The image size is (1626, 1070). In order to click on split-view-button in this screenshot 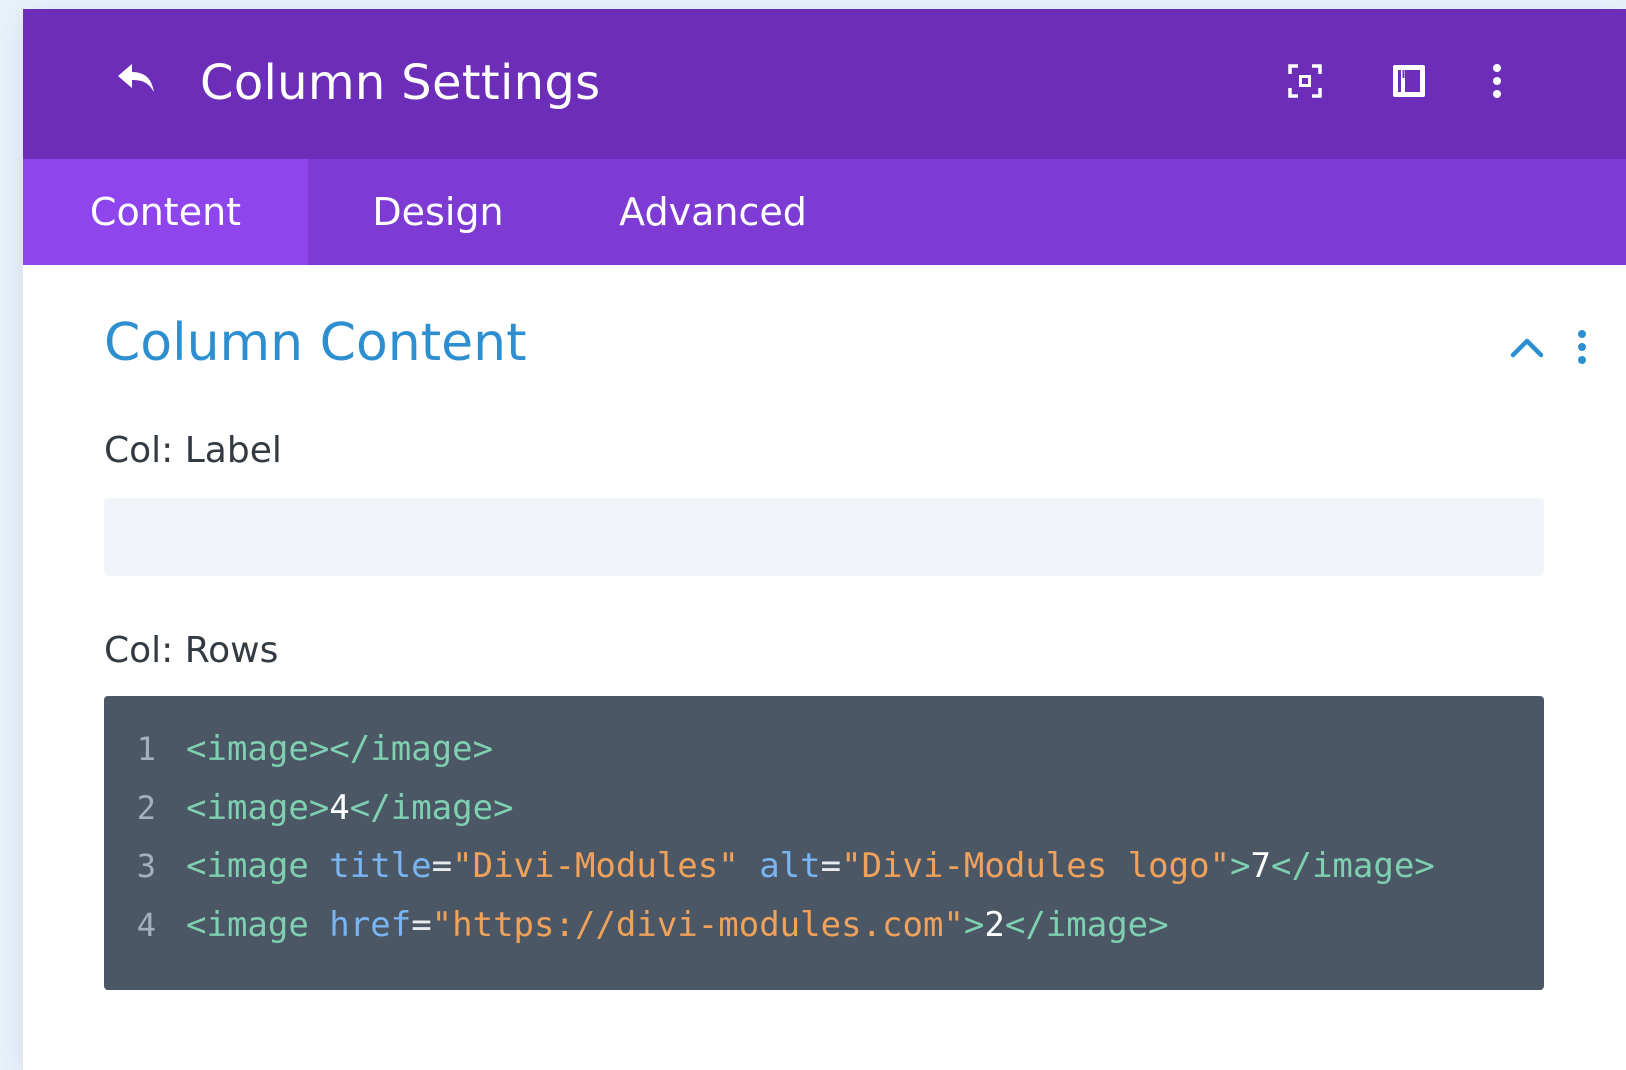, I will do `click(1409, 83)`.